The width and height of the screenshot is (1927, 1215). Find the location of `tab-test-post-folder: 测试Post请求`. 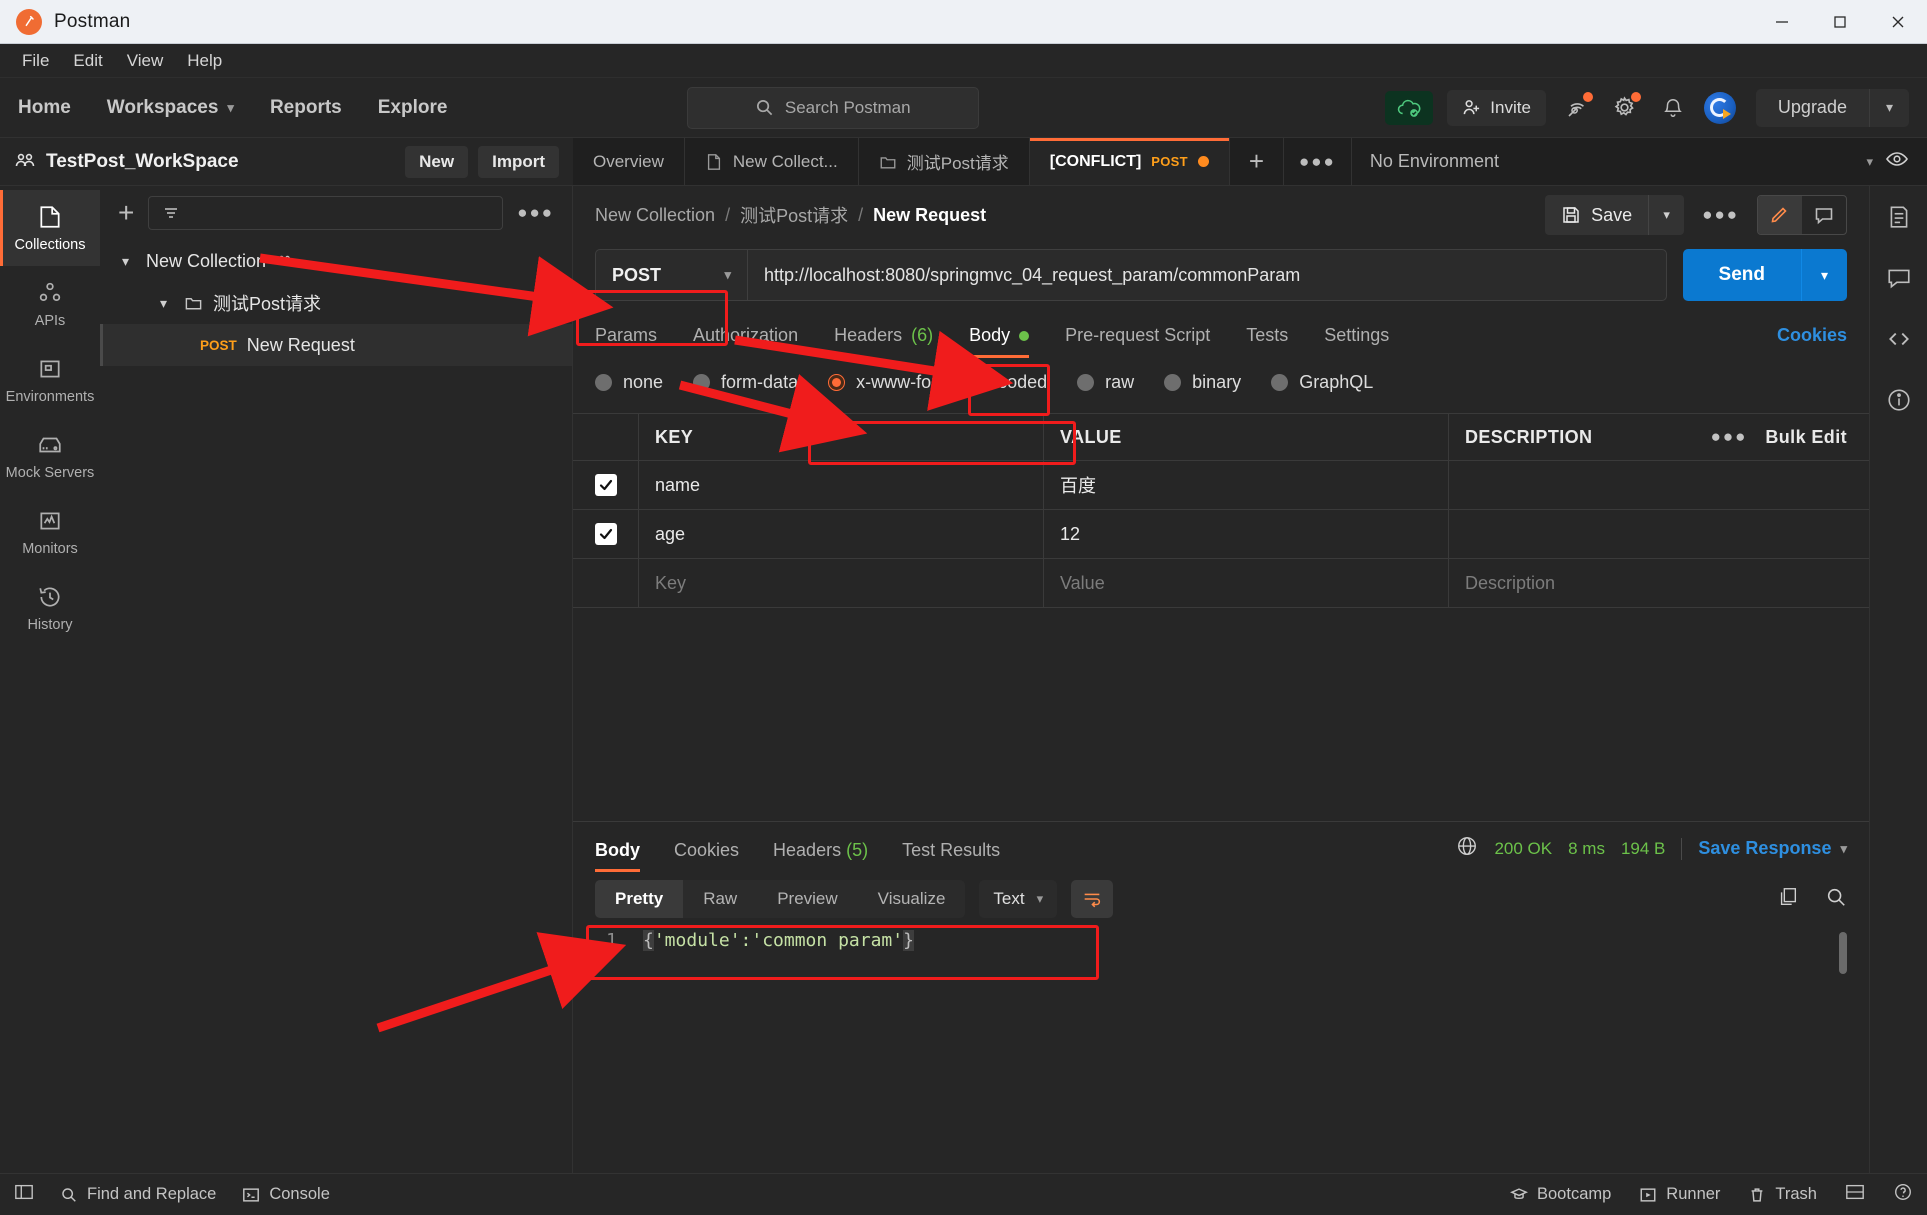

tab-test-post-folder: 测试Post请求 is located at coordinates (944, 161).